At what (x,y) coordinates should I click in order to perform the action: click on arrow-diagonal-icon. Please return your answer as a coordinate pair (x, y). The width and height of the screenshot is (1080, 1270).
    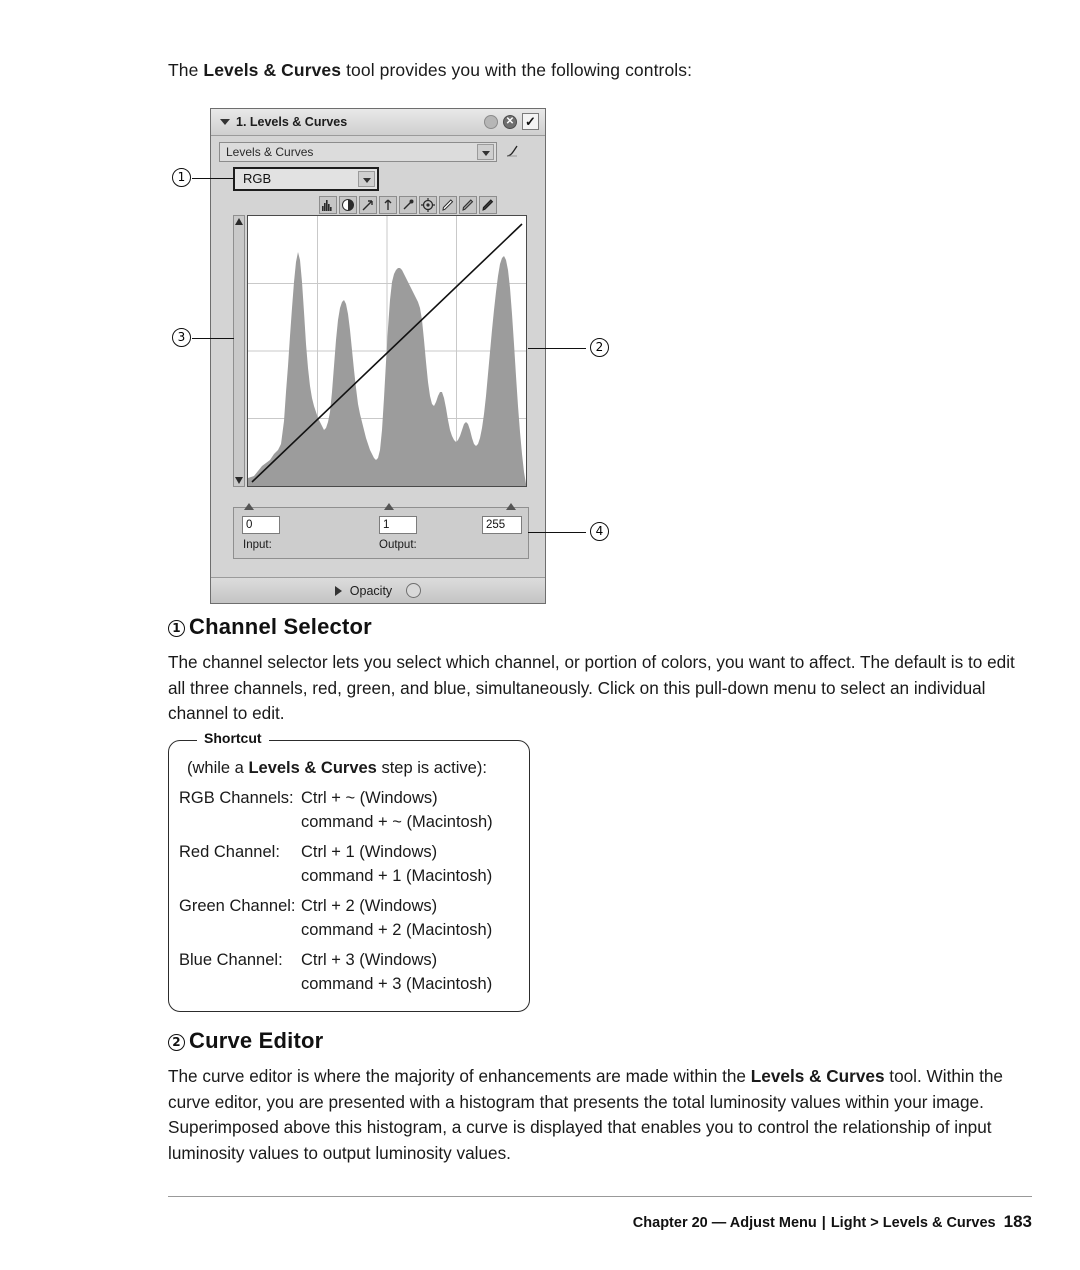
    Looking at the image, I should click on (368, 205).